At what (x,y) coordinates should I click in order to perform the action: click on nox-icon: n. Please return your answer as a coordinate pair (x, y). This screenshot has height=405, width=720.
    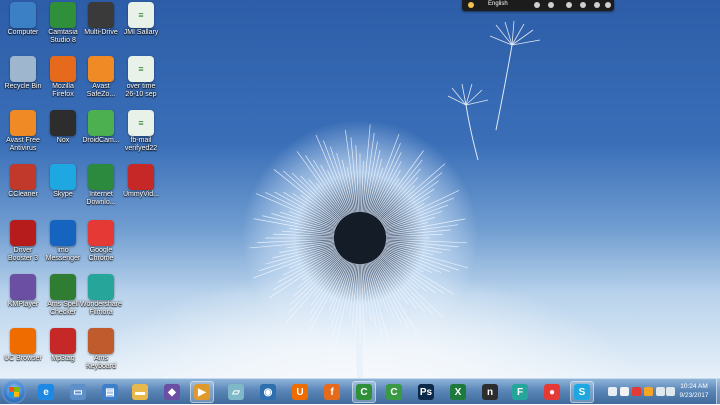
    Looking at the image, I should click on (490, 392).